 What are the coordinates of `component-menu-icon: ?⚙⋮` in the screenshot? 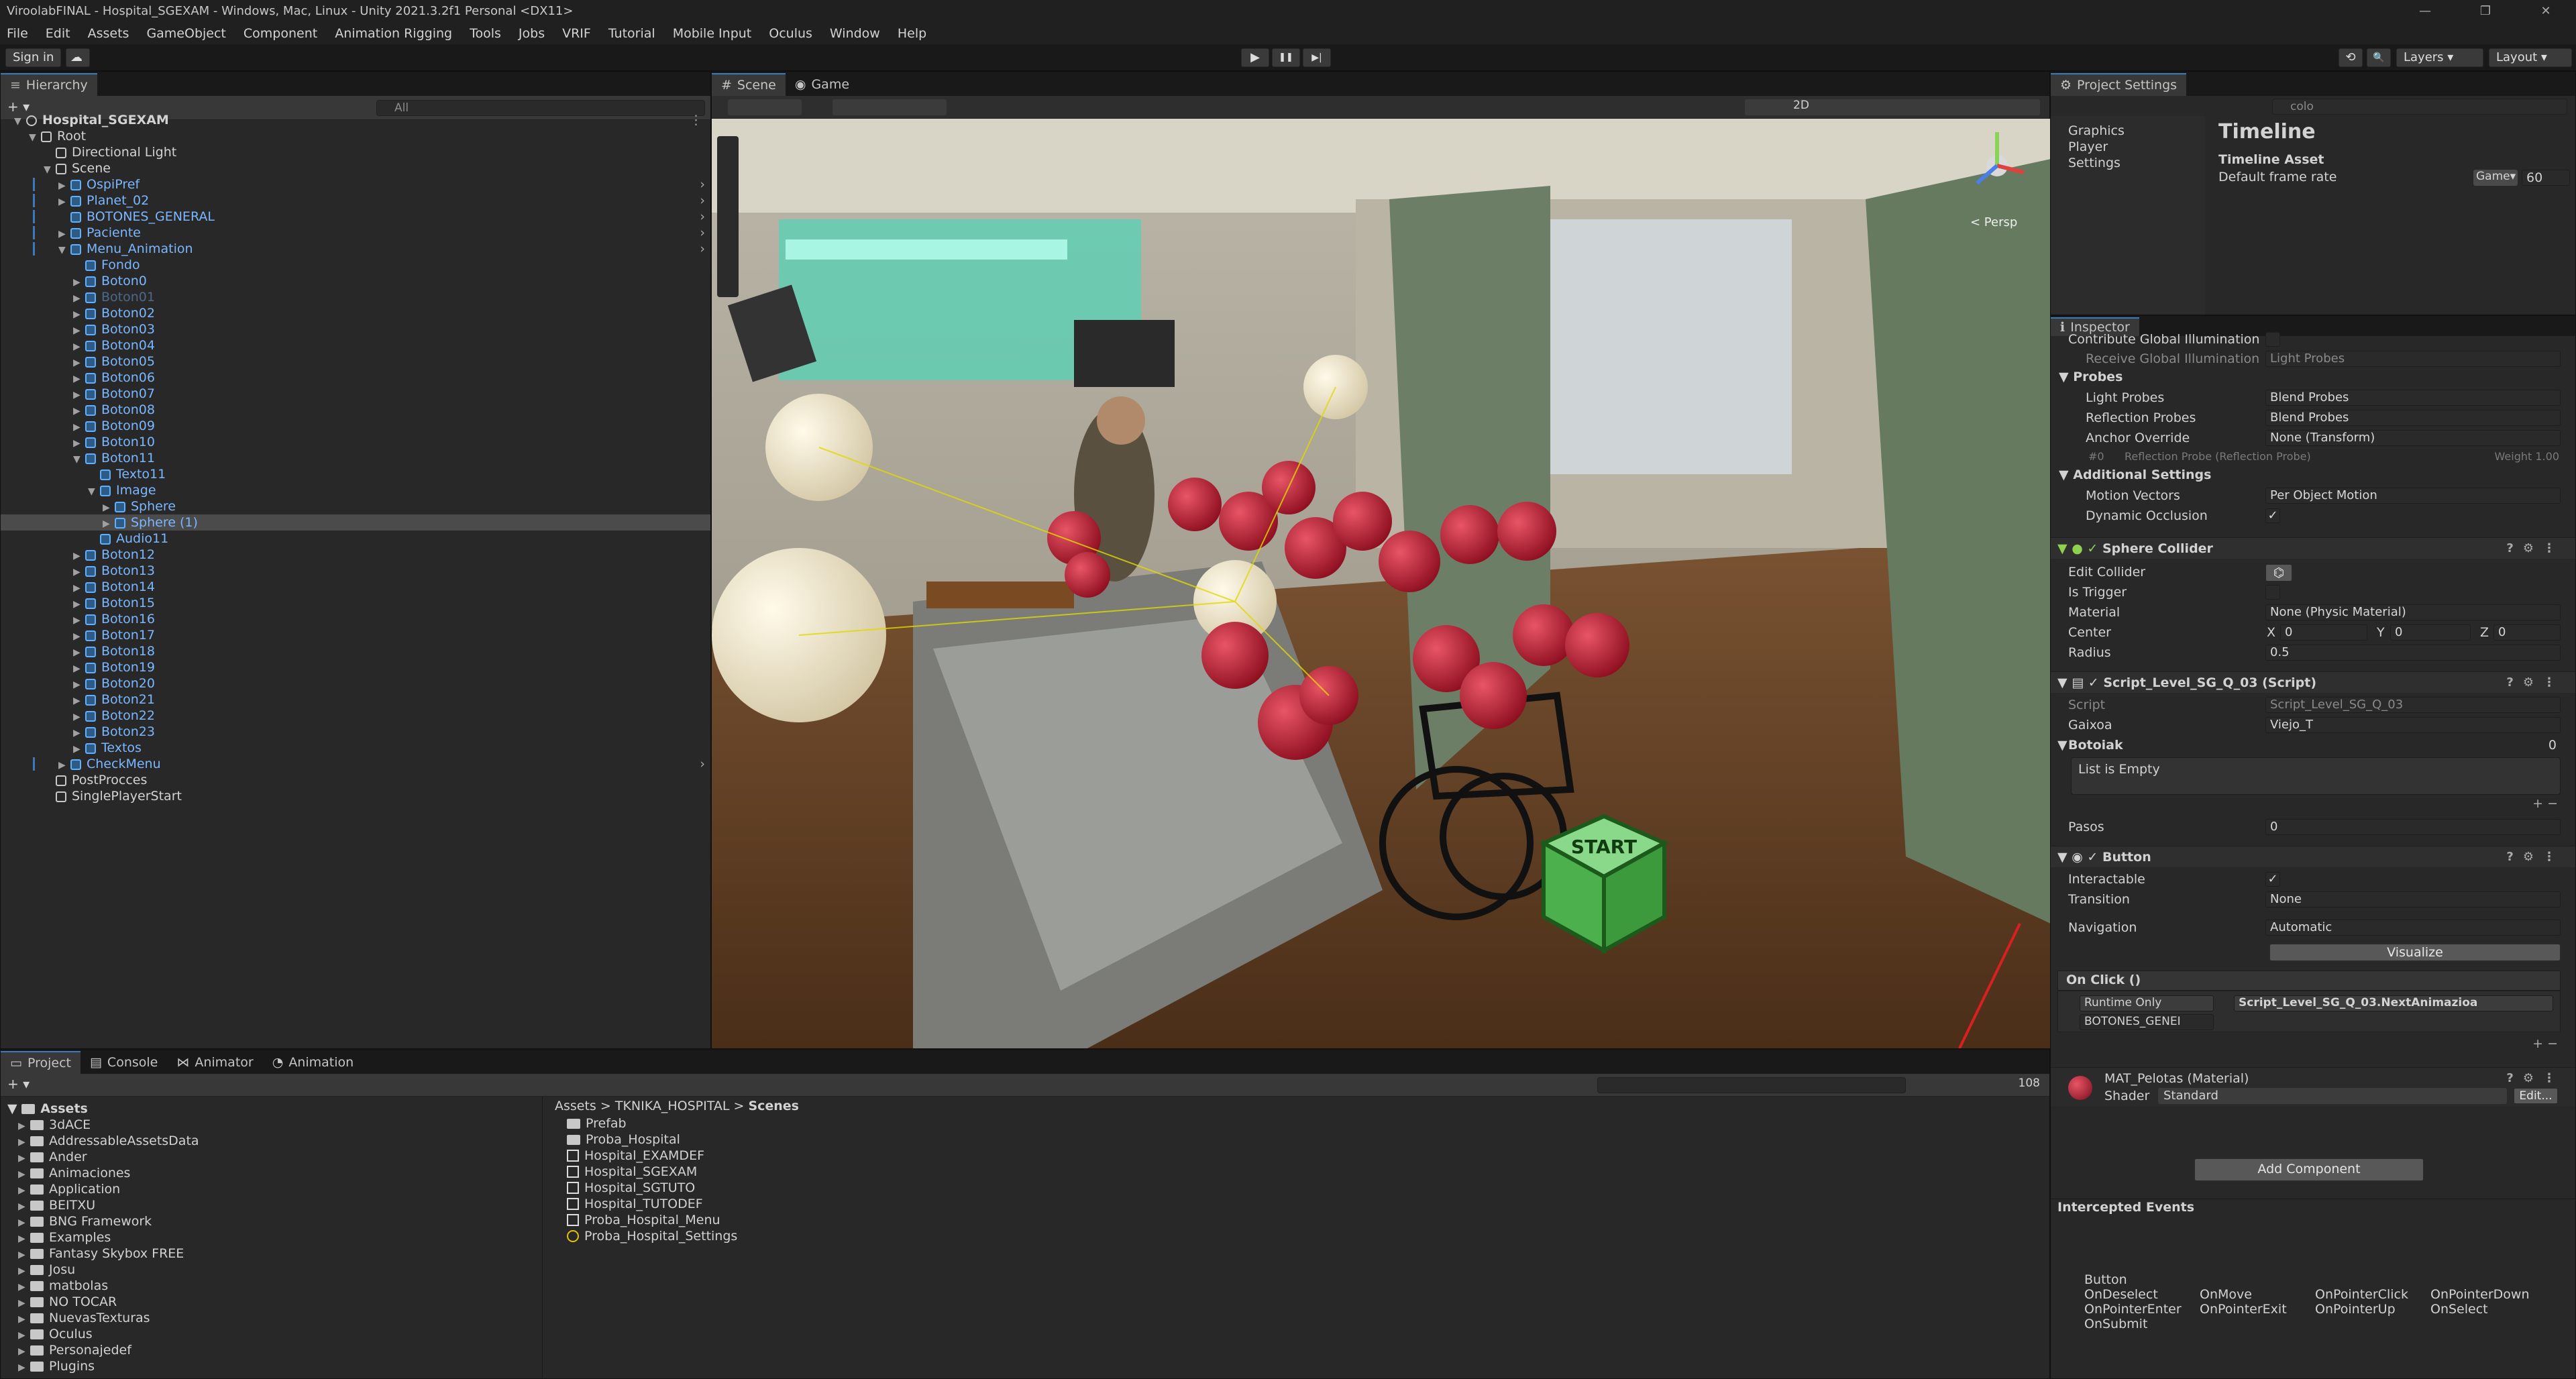 It's located at (2535, 548).